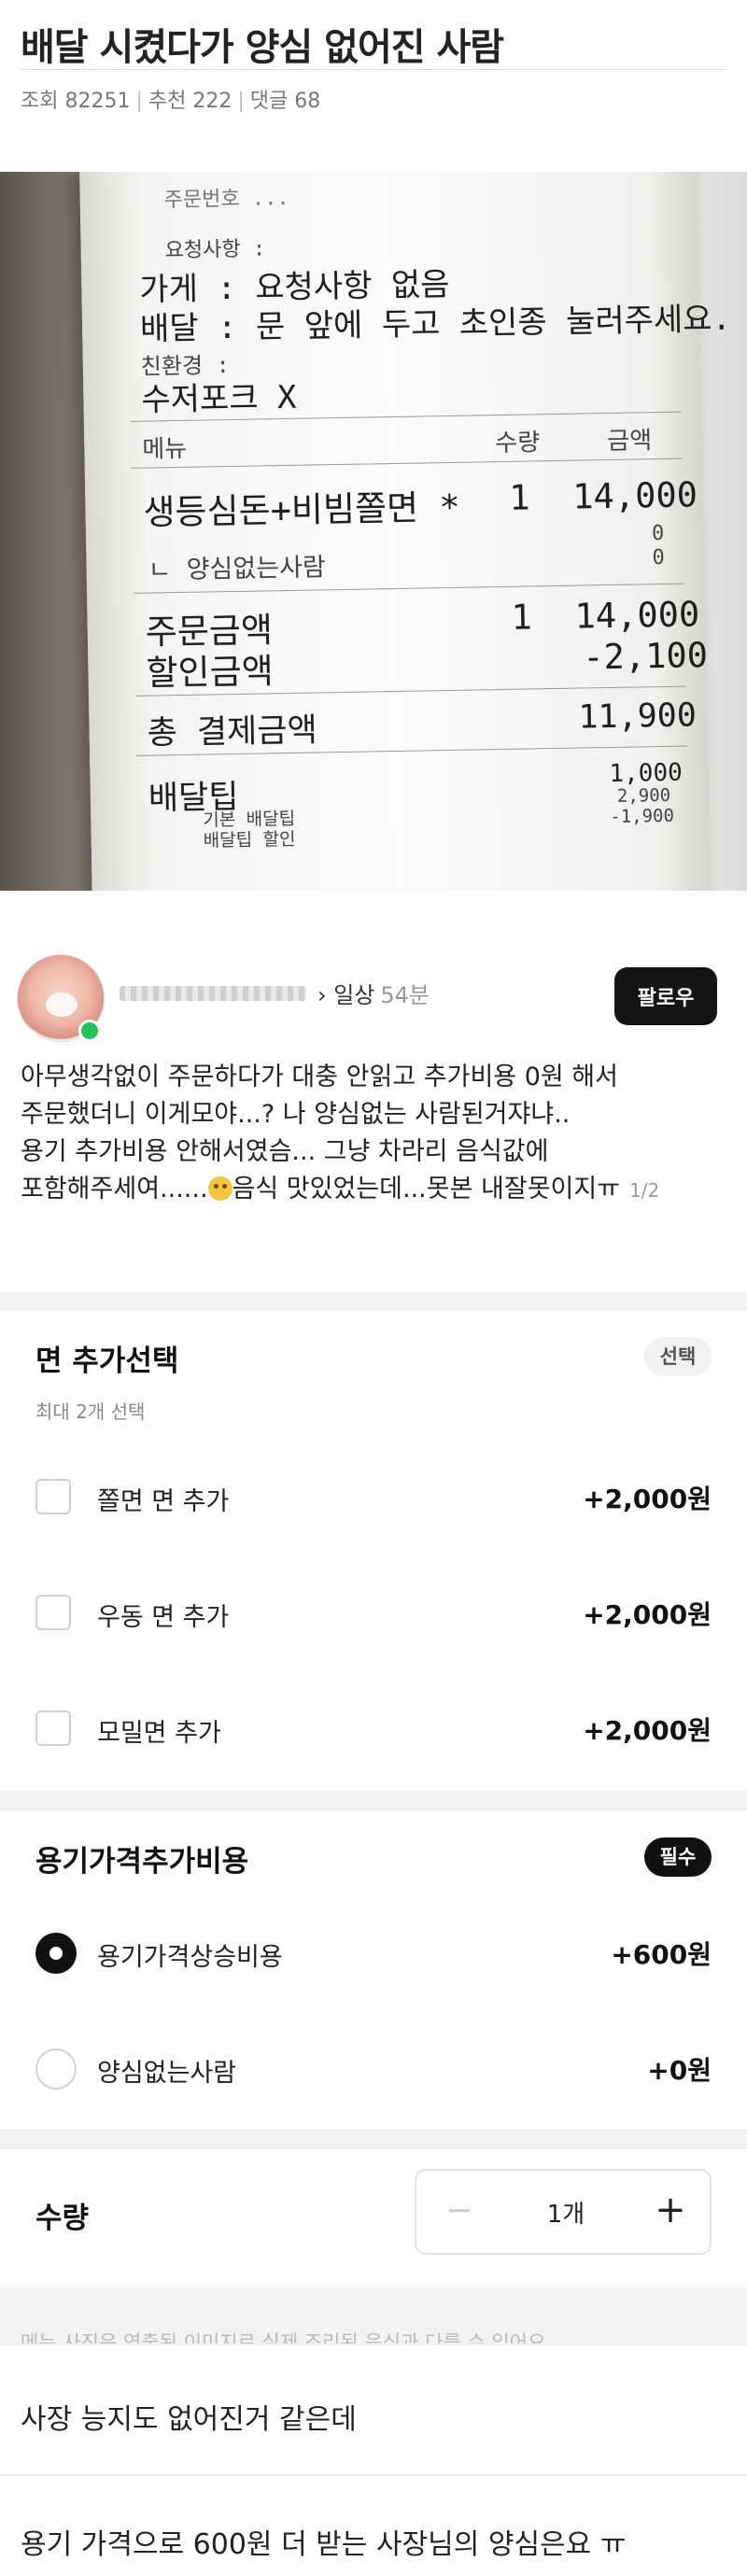  I want to click on receipt-tip-discount-label: 배달팁 할인, so click(249, 840).